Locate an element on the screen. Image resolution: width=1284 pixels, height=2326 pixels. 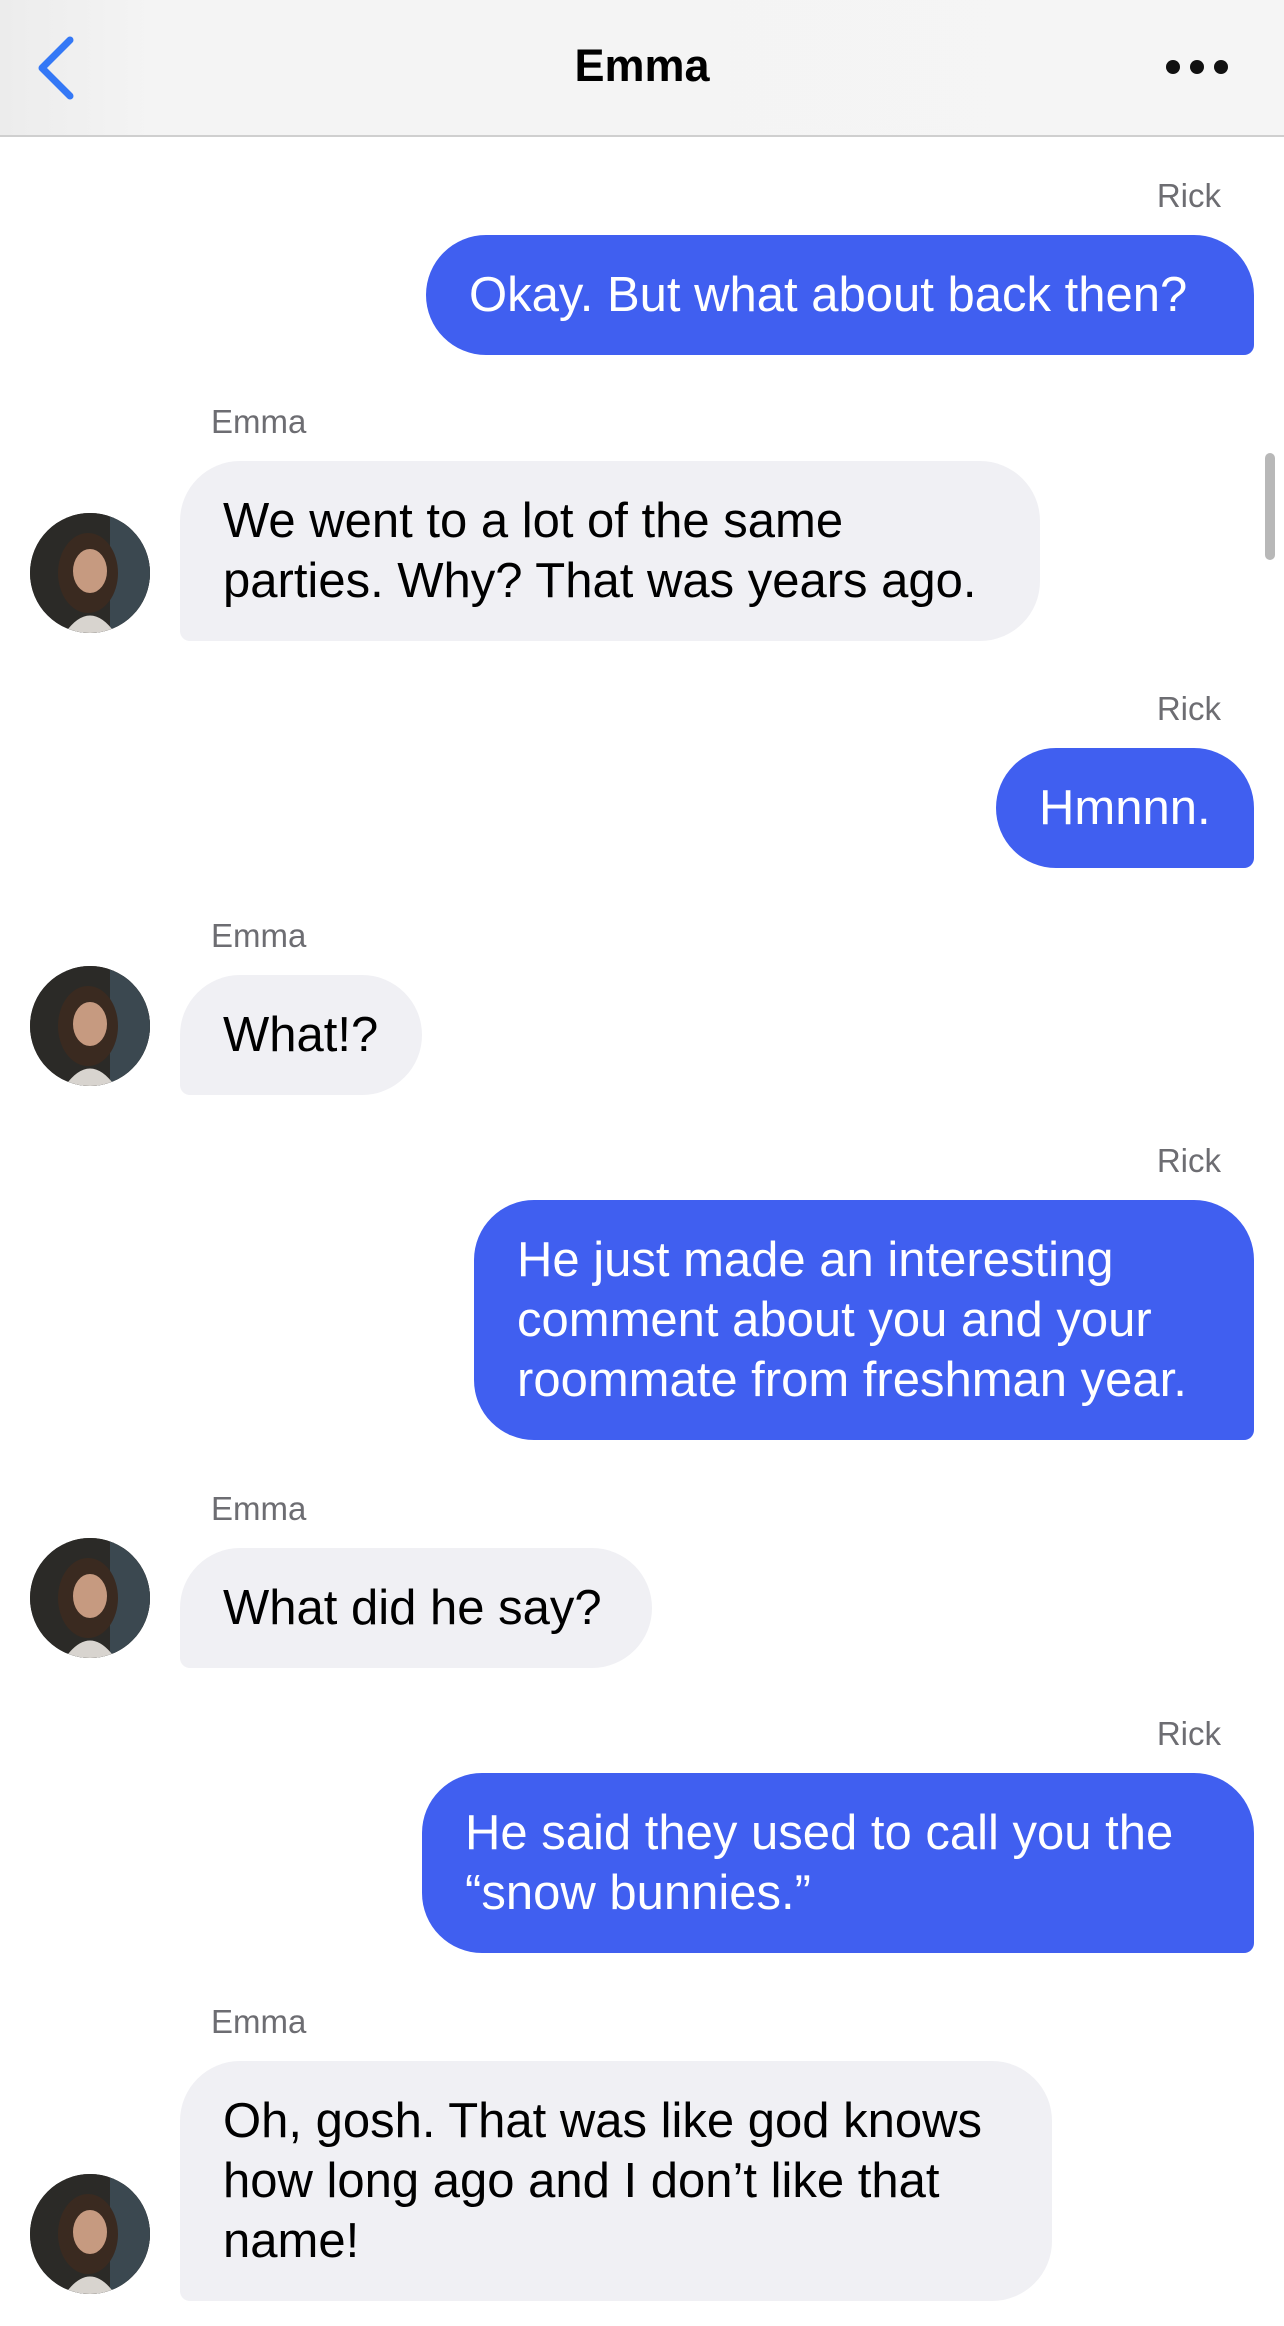
message-bubble-incoming: What!? is located at coordinates (301, 1035).